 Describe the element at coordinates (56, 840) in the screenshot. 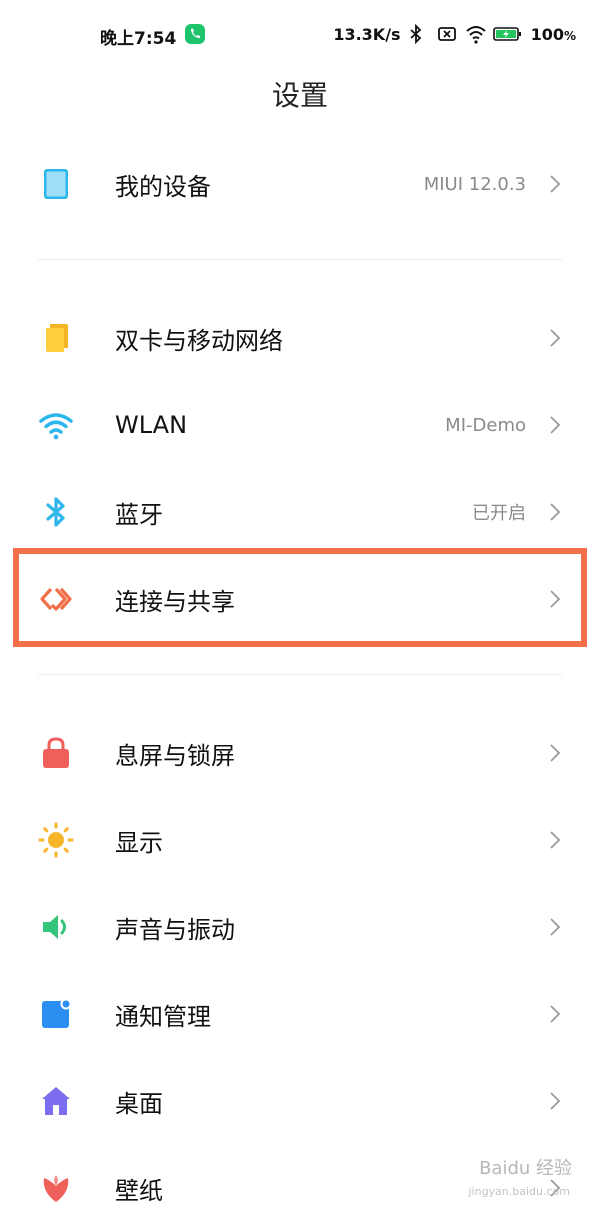

I see `sun-icon` at that location.